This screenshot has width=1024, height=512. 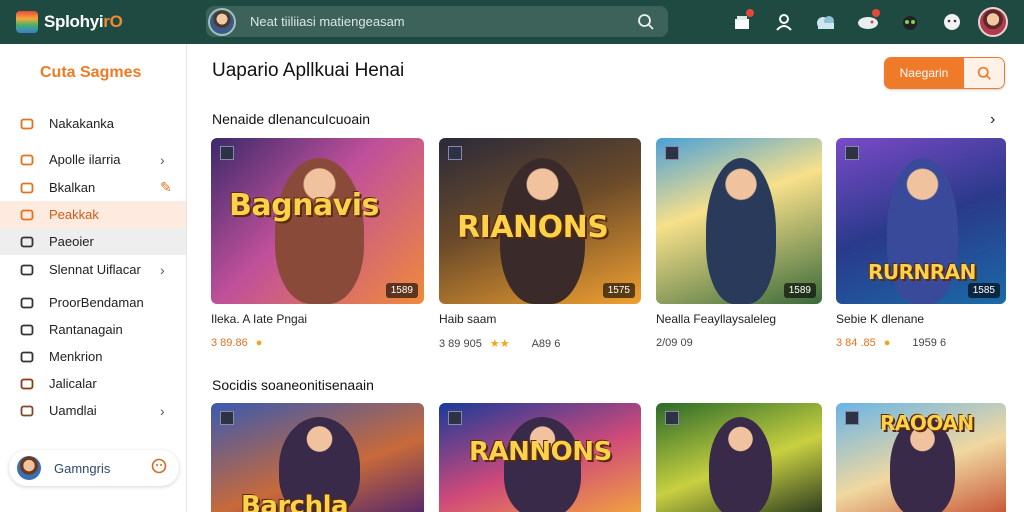 What do you see at coordinates (295, 501) in the screenshot?
I see `game-art-title: Barchla` at bounding box center [295, 501].